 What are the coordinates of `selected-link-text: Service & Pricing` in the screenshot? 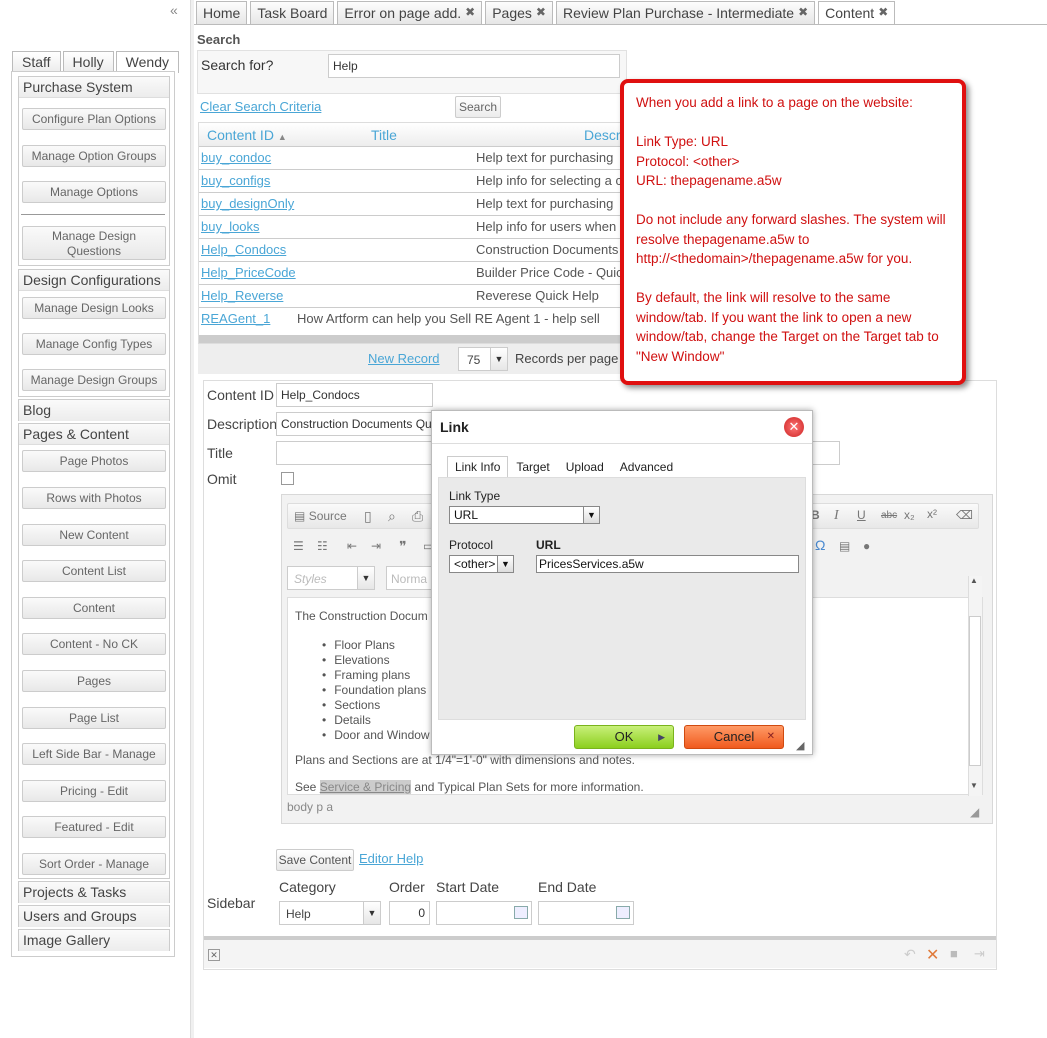 It's located at (365, 787).